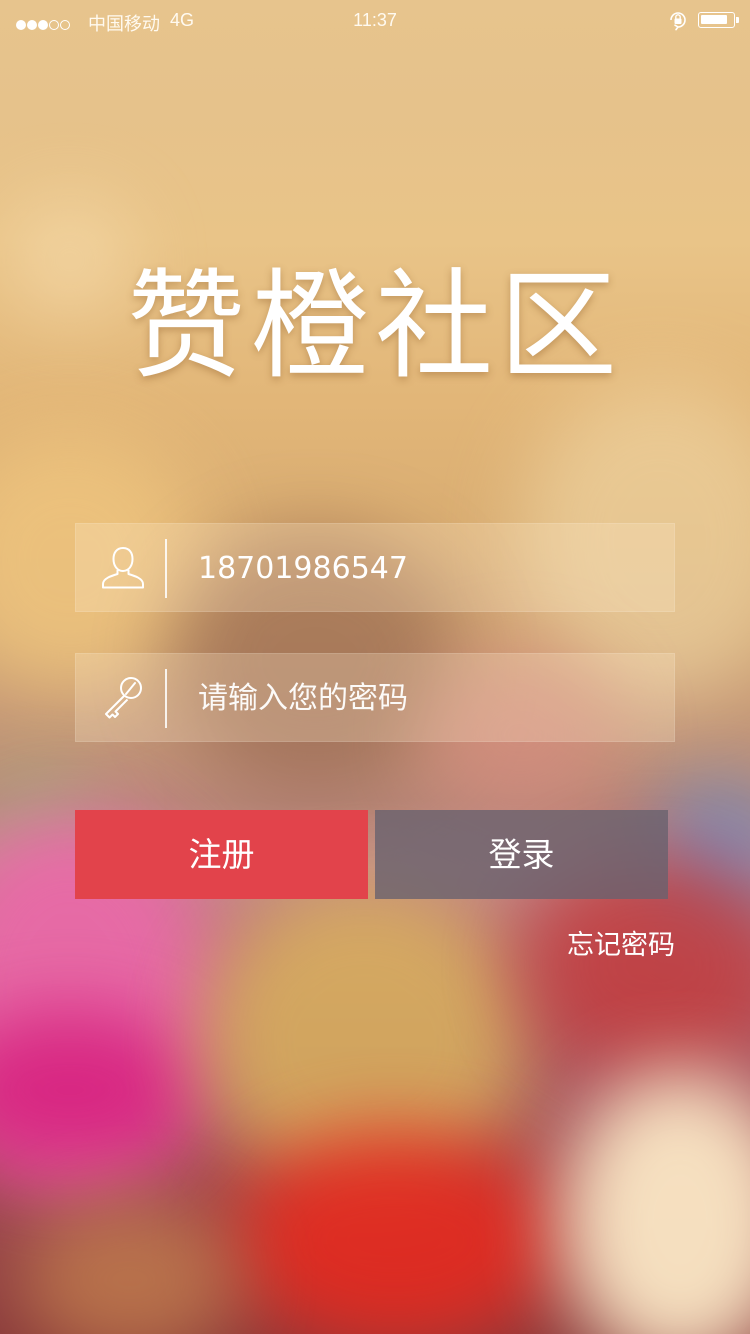 This screenshot has width=750, height=1334. What do you see at coordinates (123, 567) in the screenshot?
I see `user-icon` at bounding box center [123, 567].